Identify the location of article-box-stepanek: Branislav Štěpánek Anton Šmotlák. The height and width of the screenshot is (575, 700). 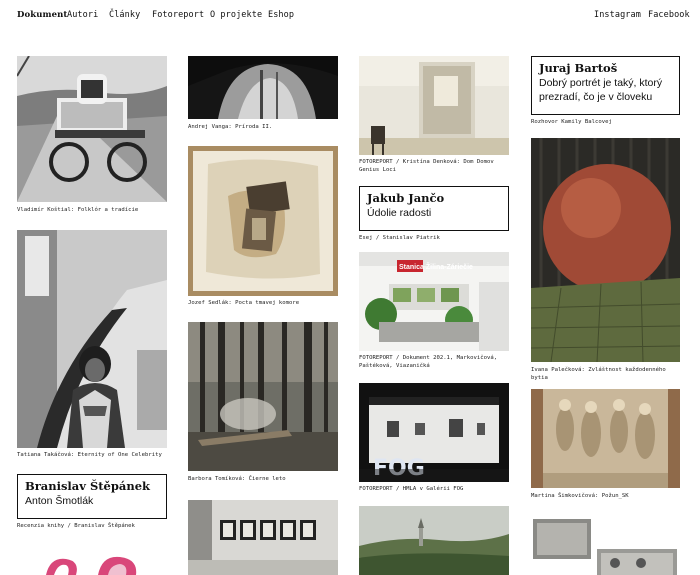
(92, 496).